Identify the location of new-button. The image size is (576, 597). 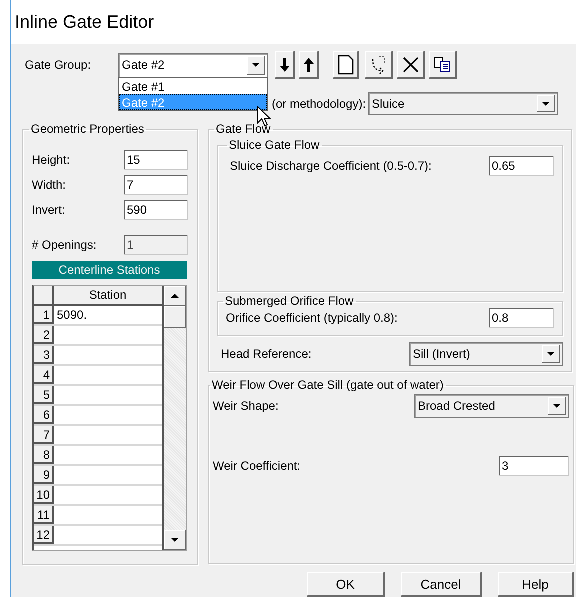
(346, 65).